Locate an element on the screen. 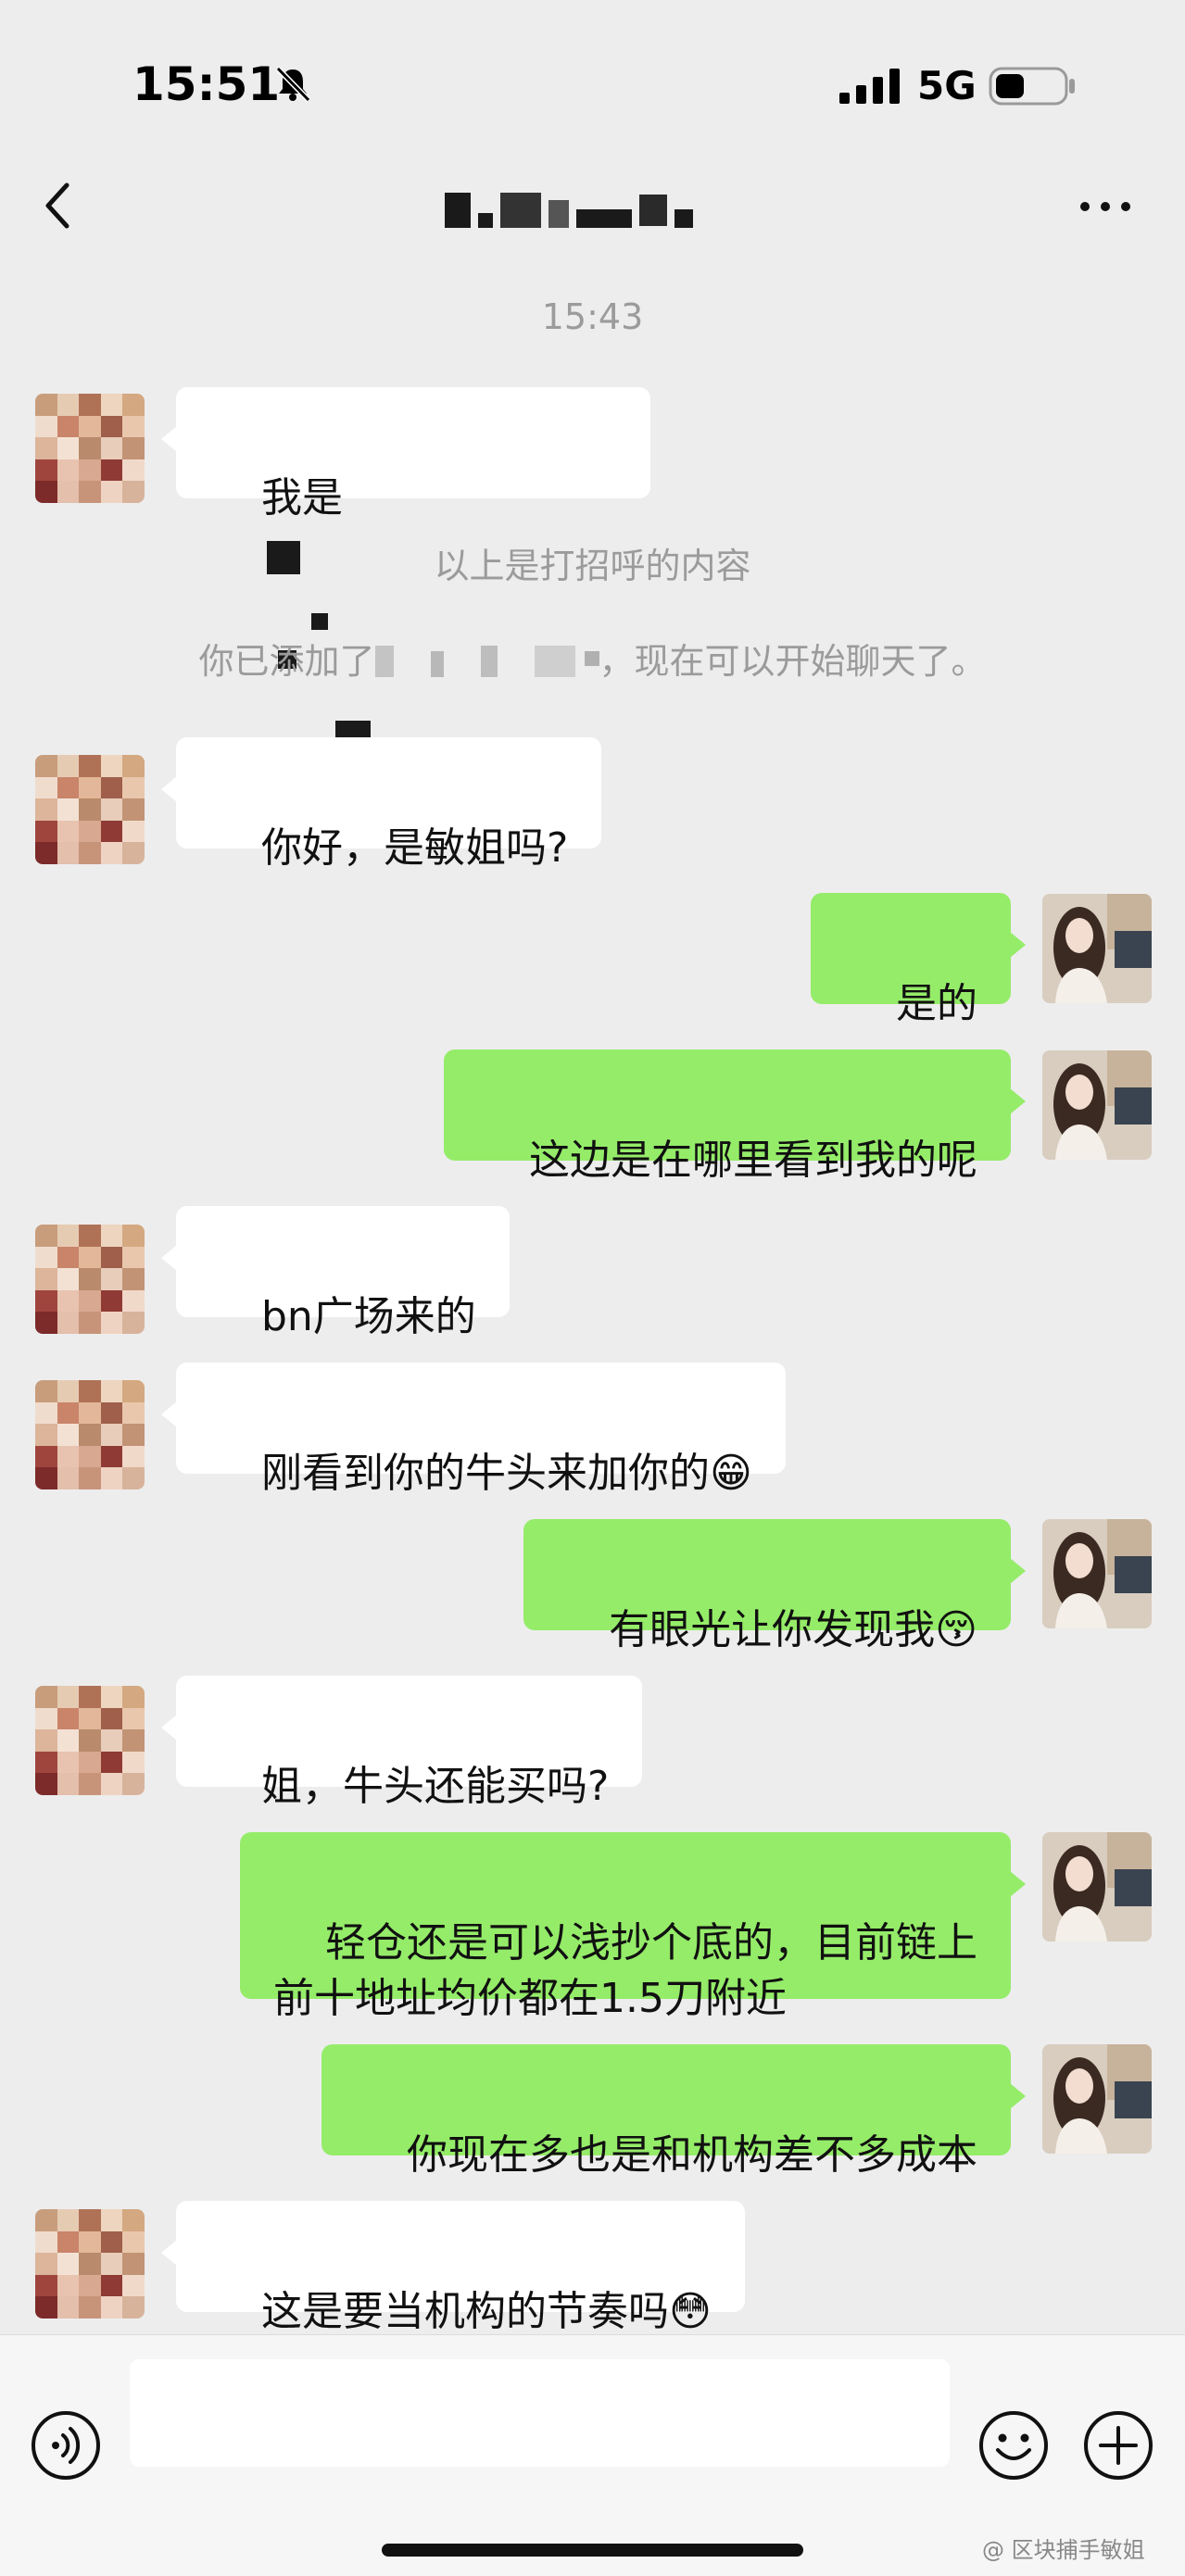  message-text: 有眼光让你发现我😚 is located at coordinates (793, 1629).